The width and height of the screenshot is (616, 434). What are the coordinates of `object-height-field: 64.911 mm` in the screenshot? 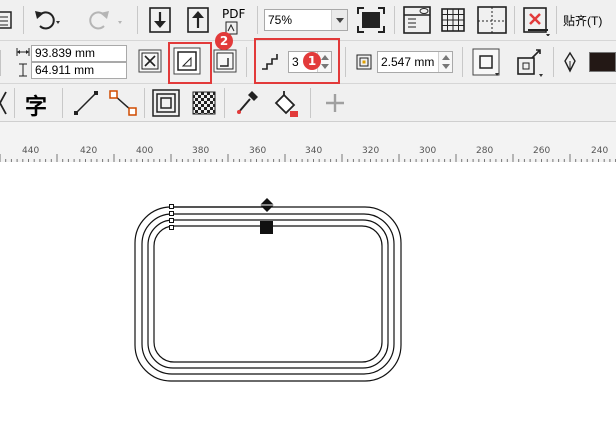 It's located at (79, 70).